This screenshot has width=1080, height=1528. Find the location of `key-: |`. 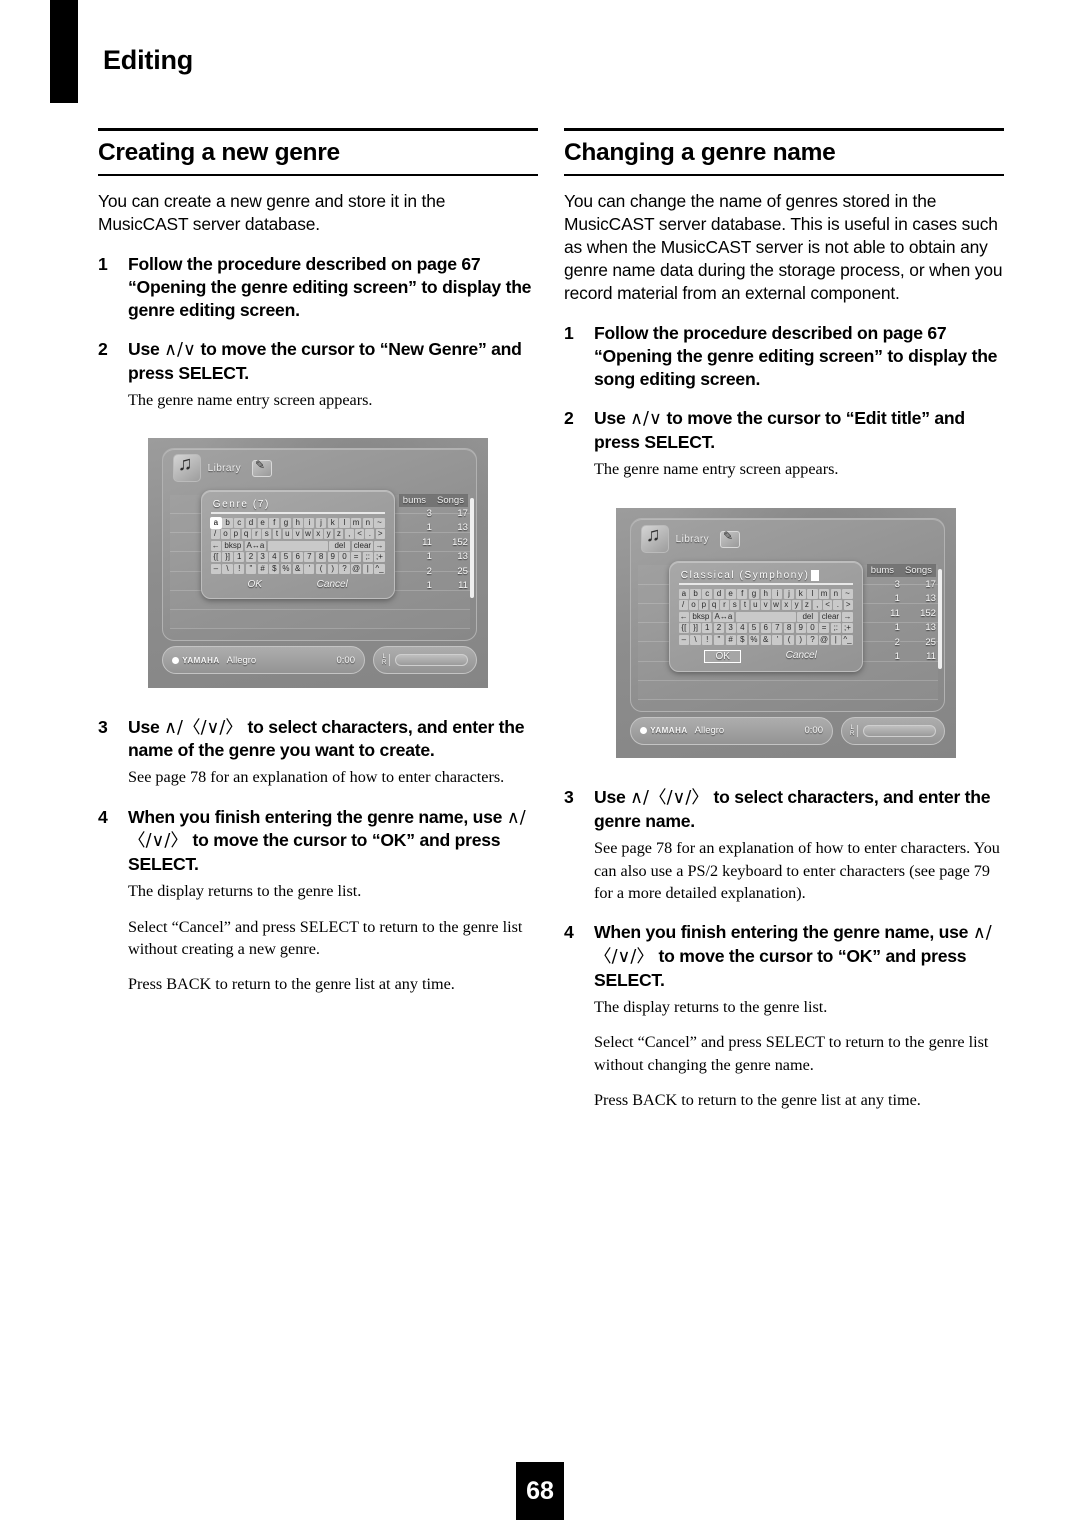

key-: | is located at coordinates (367, 568).